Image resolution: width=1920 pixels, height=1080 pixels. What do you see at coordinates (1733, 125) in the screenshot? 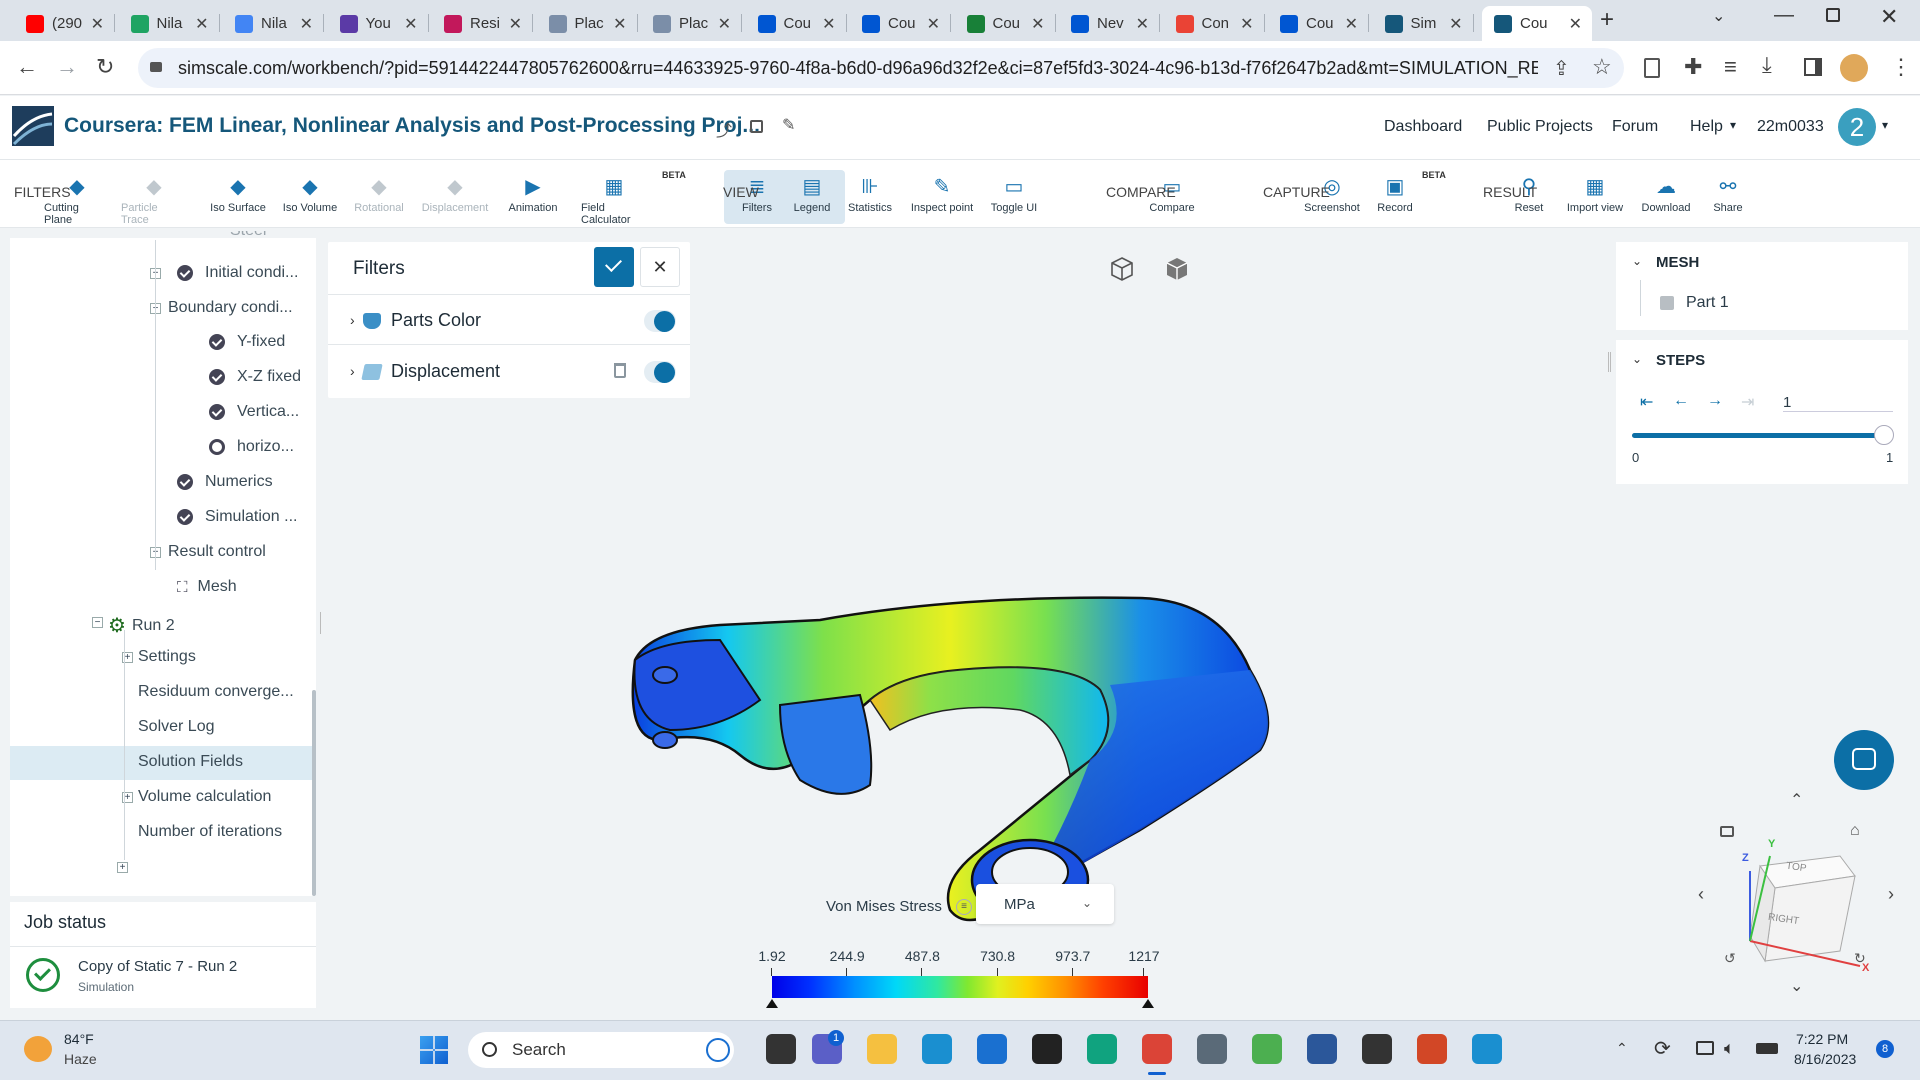
I see `help-chevron-icon: ▾` at bounding box center [1733, 125].